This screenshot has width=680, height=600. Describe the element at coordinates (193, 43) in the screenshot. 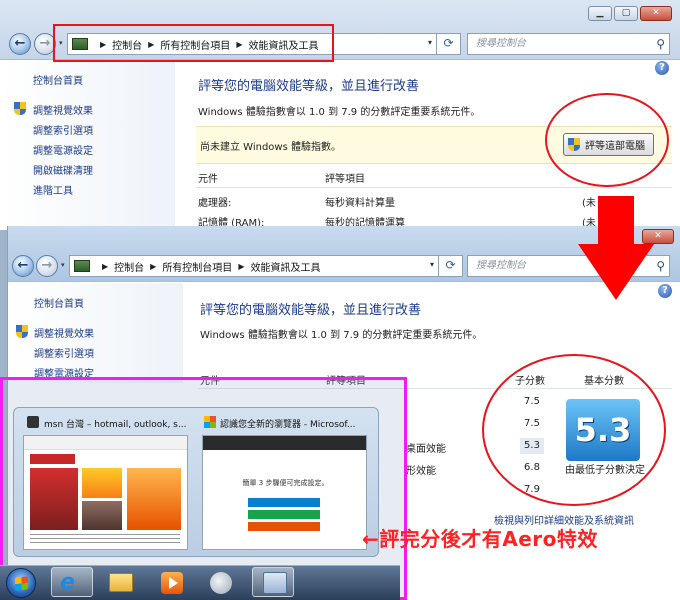

I see `address-highlight-box` at that location.